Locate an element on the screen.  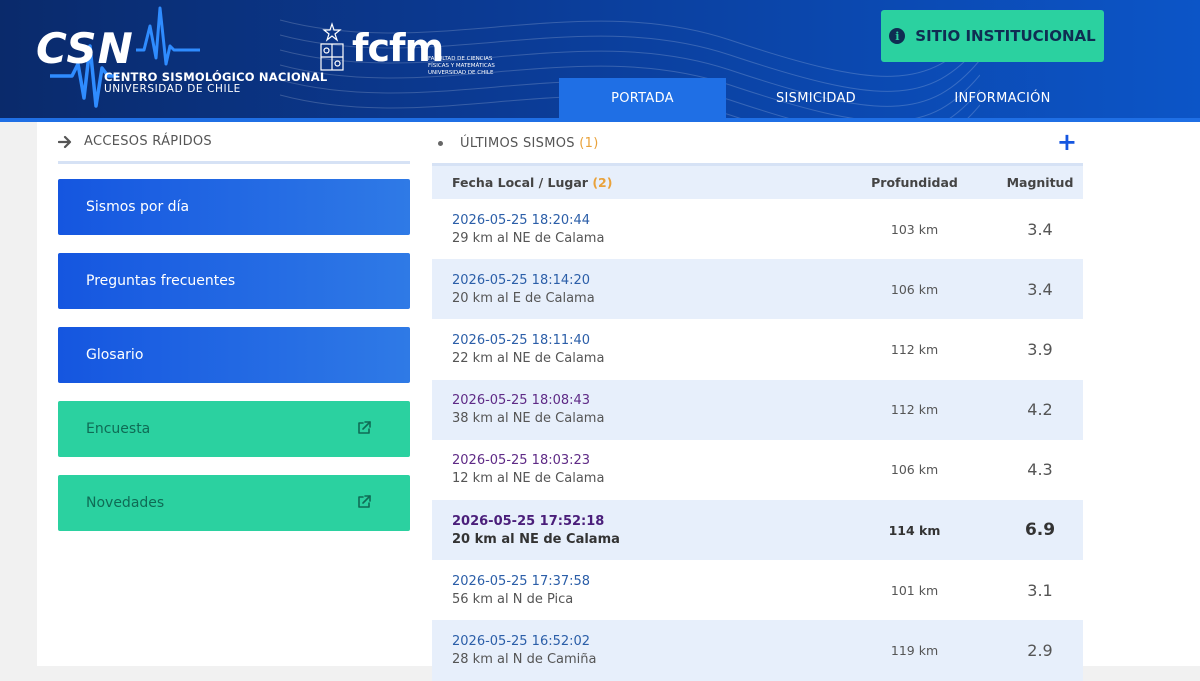
quake-place: 56 km al N de Pica is located at coordinates (513, 599).